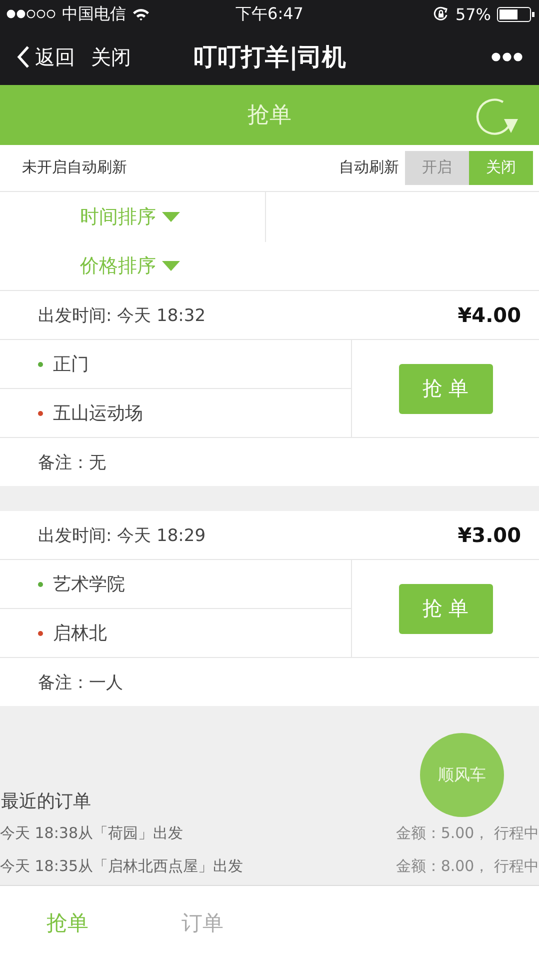 The image size is (539, 960). Describe the element at coordinates (94, 14) in the screenshot. I see `carrier-name: 中国电信` at that location.